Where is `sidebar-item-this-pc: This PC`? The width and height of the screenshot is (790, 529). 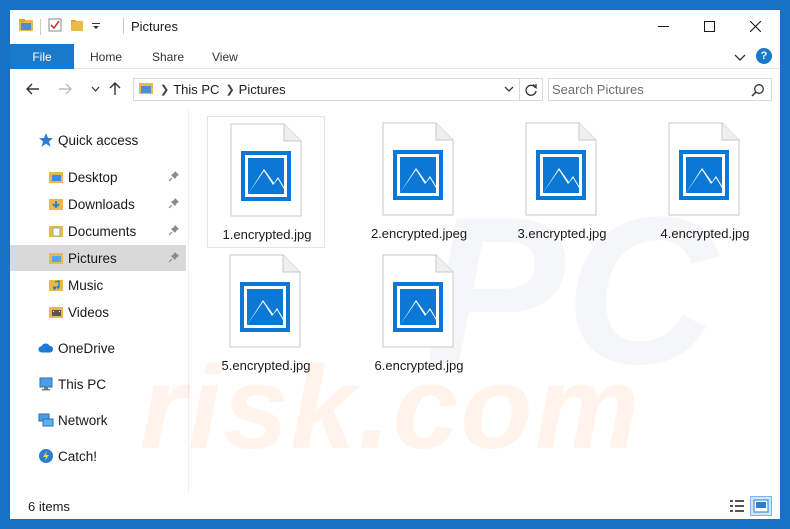 sidebar-item-this-pc: This PC is located at coordinates (98, 384).